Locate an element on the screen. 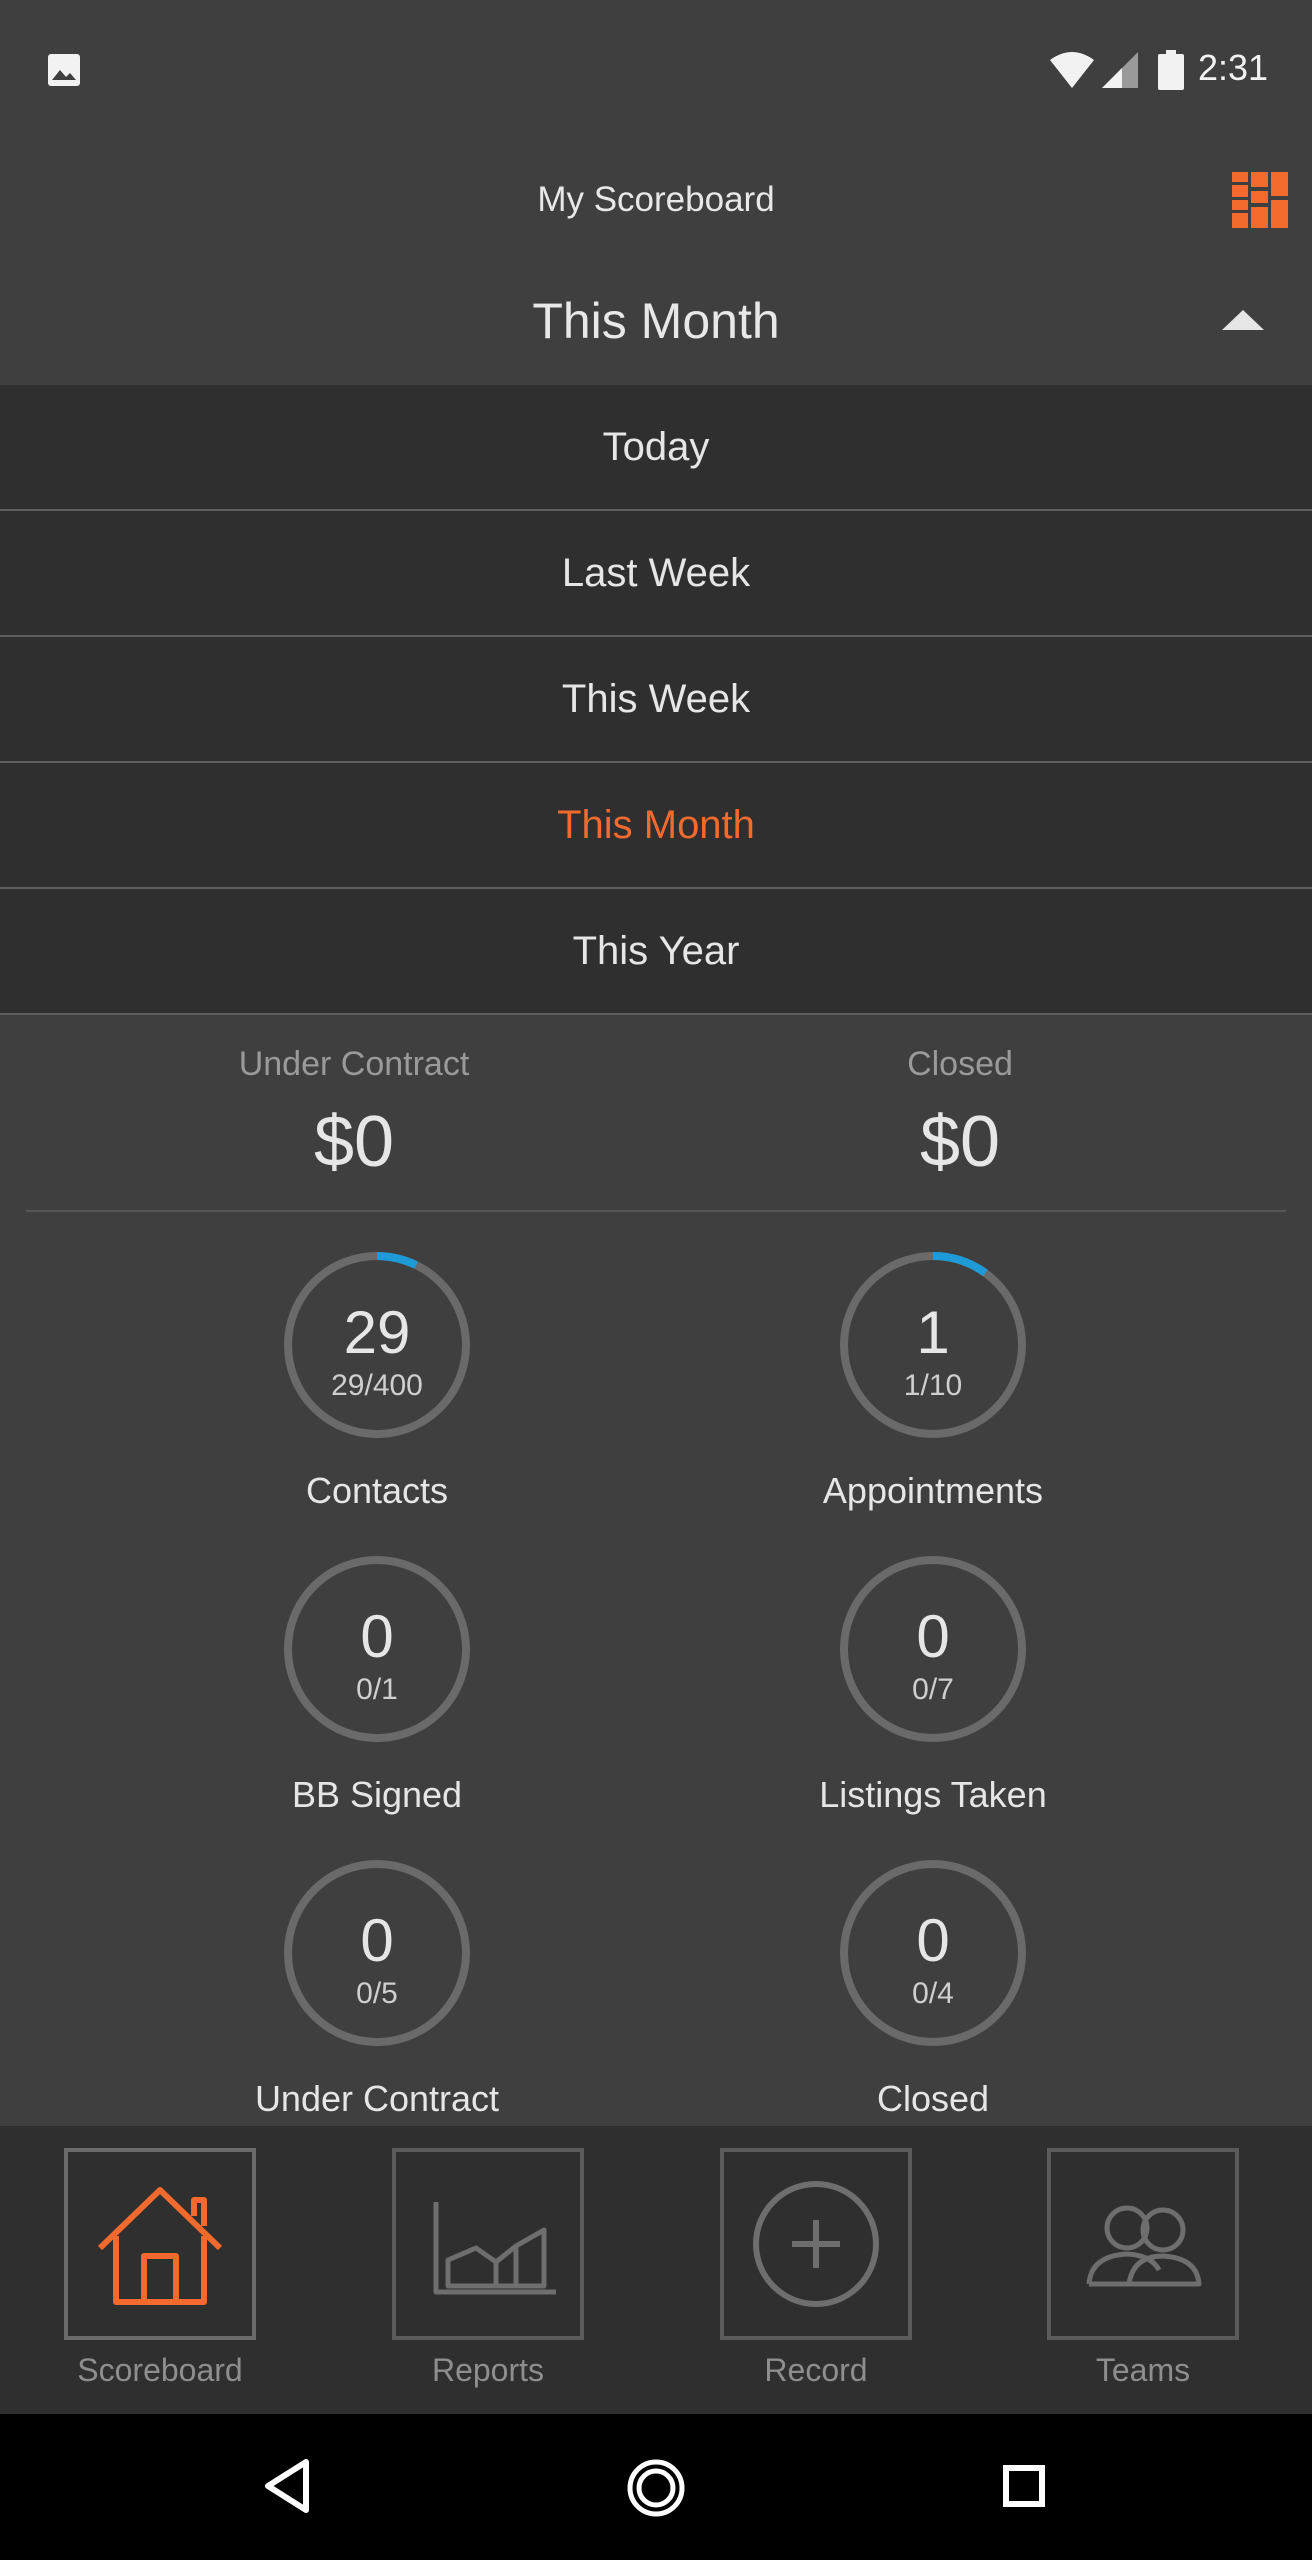  nav-teams: Teams is located at coordinates (1140, 2278).